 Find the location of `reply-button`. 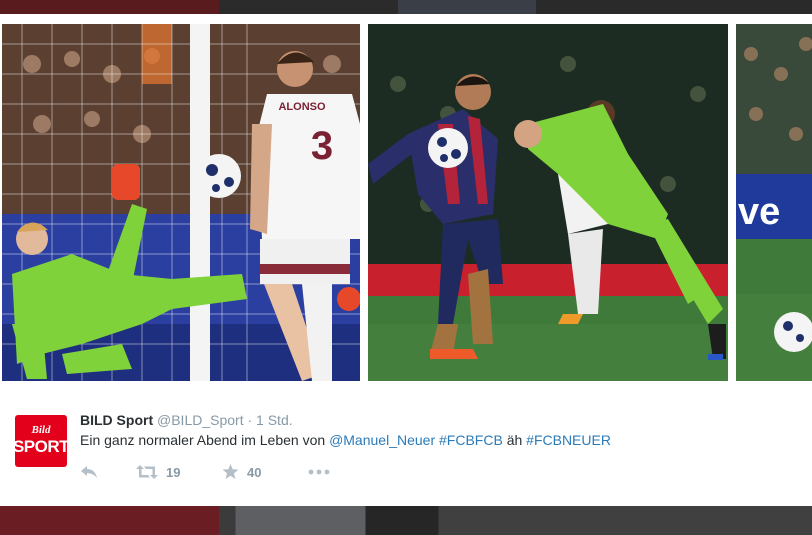

reply-button is located at coordinates (108, 472).